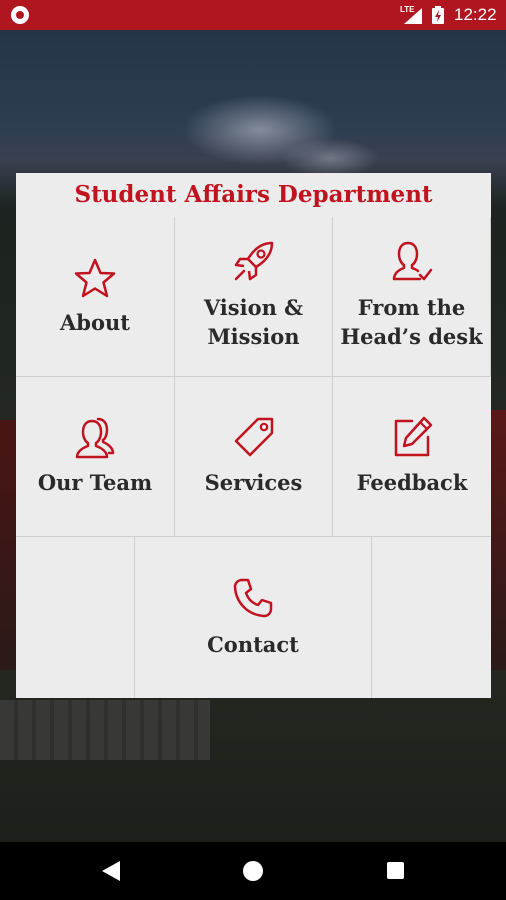 The width and height of the screenshot is (506, 900). Describe the element at coordinates (412, 482) in the screenshot. I see `tile-label: Feedback` at that location.